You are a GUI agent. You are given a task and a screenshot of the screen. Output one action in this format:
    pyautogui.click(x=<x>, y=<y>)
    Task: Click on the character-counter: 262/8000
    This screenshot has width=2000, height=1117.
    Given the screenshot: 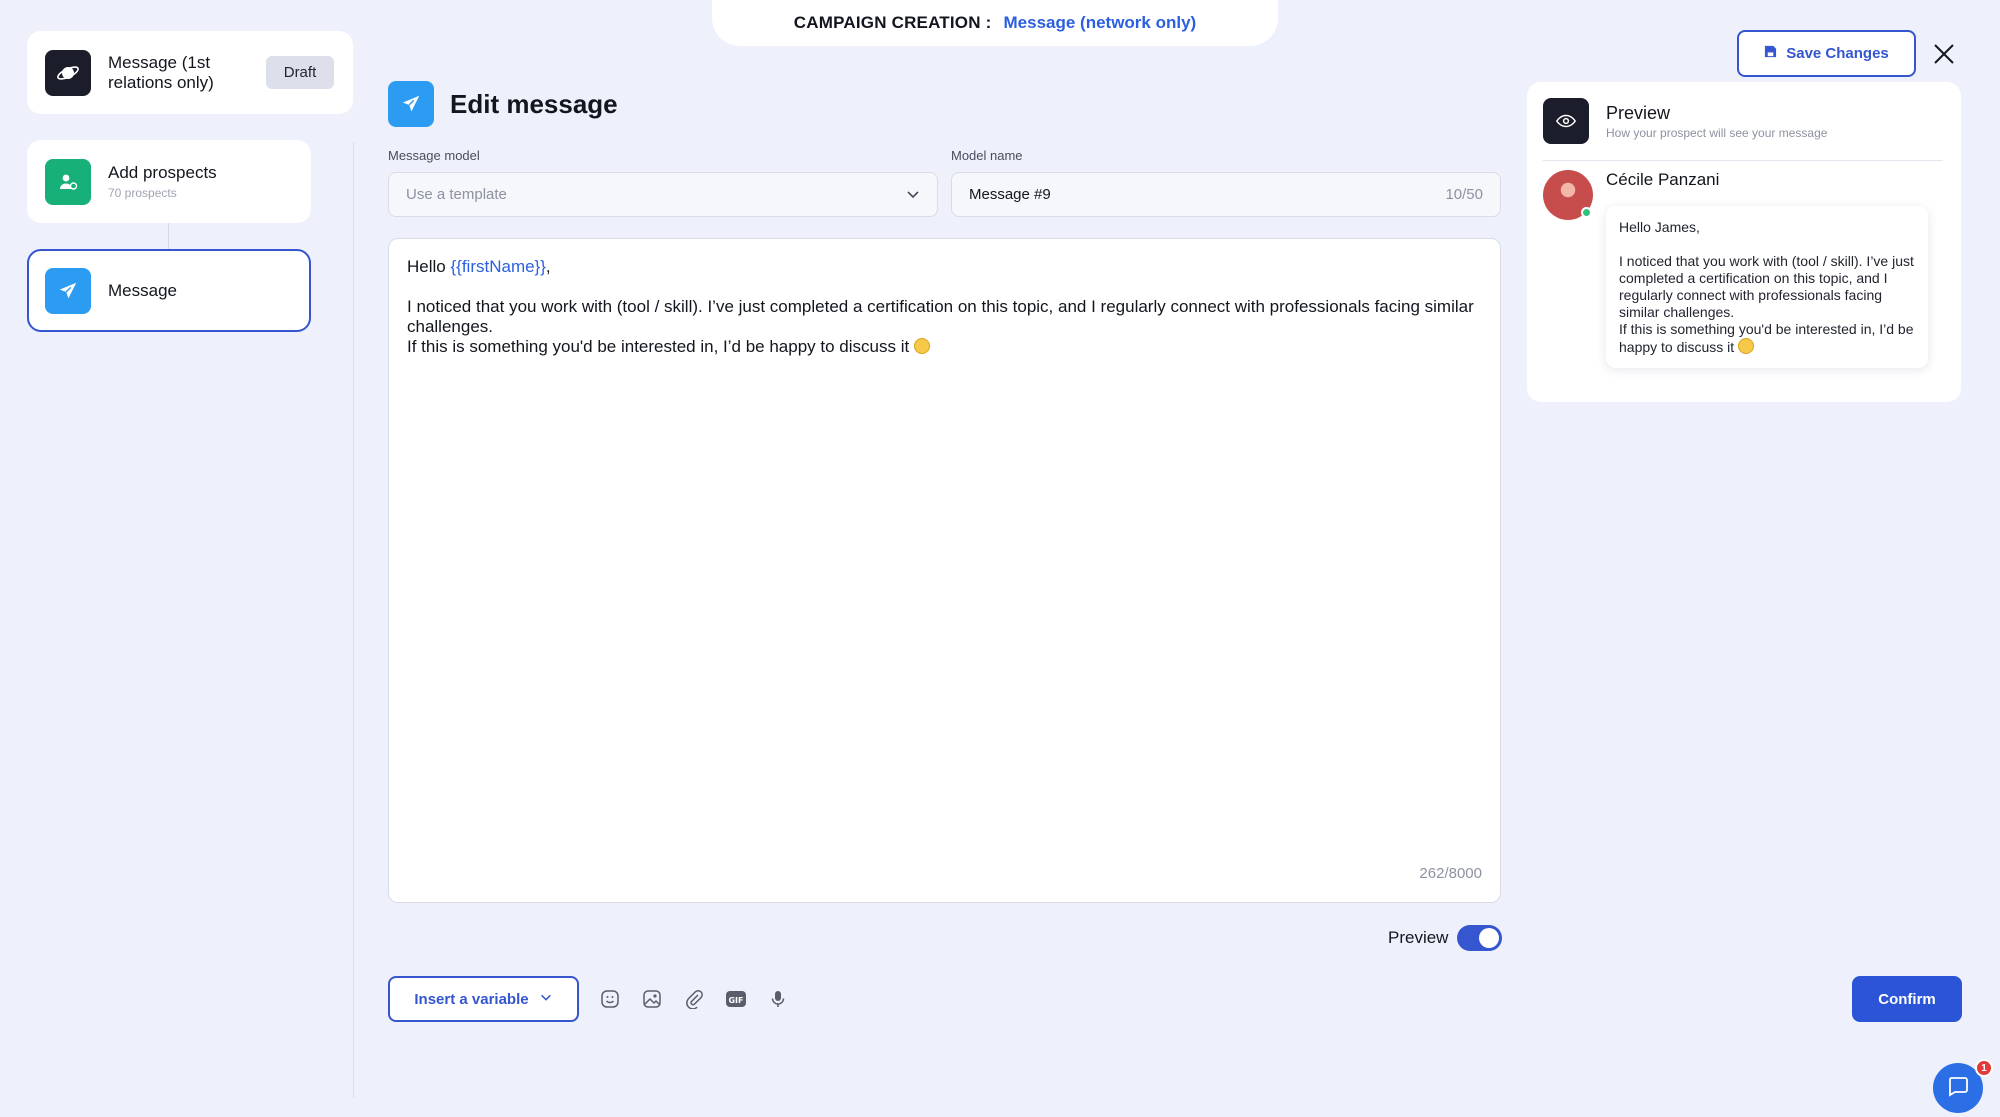 What is the action you would take?
    pyautogui.click(x=1450, y=873)
    